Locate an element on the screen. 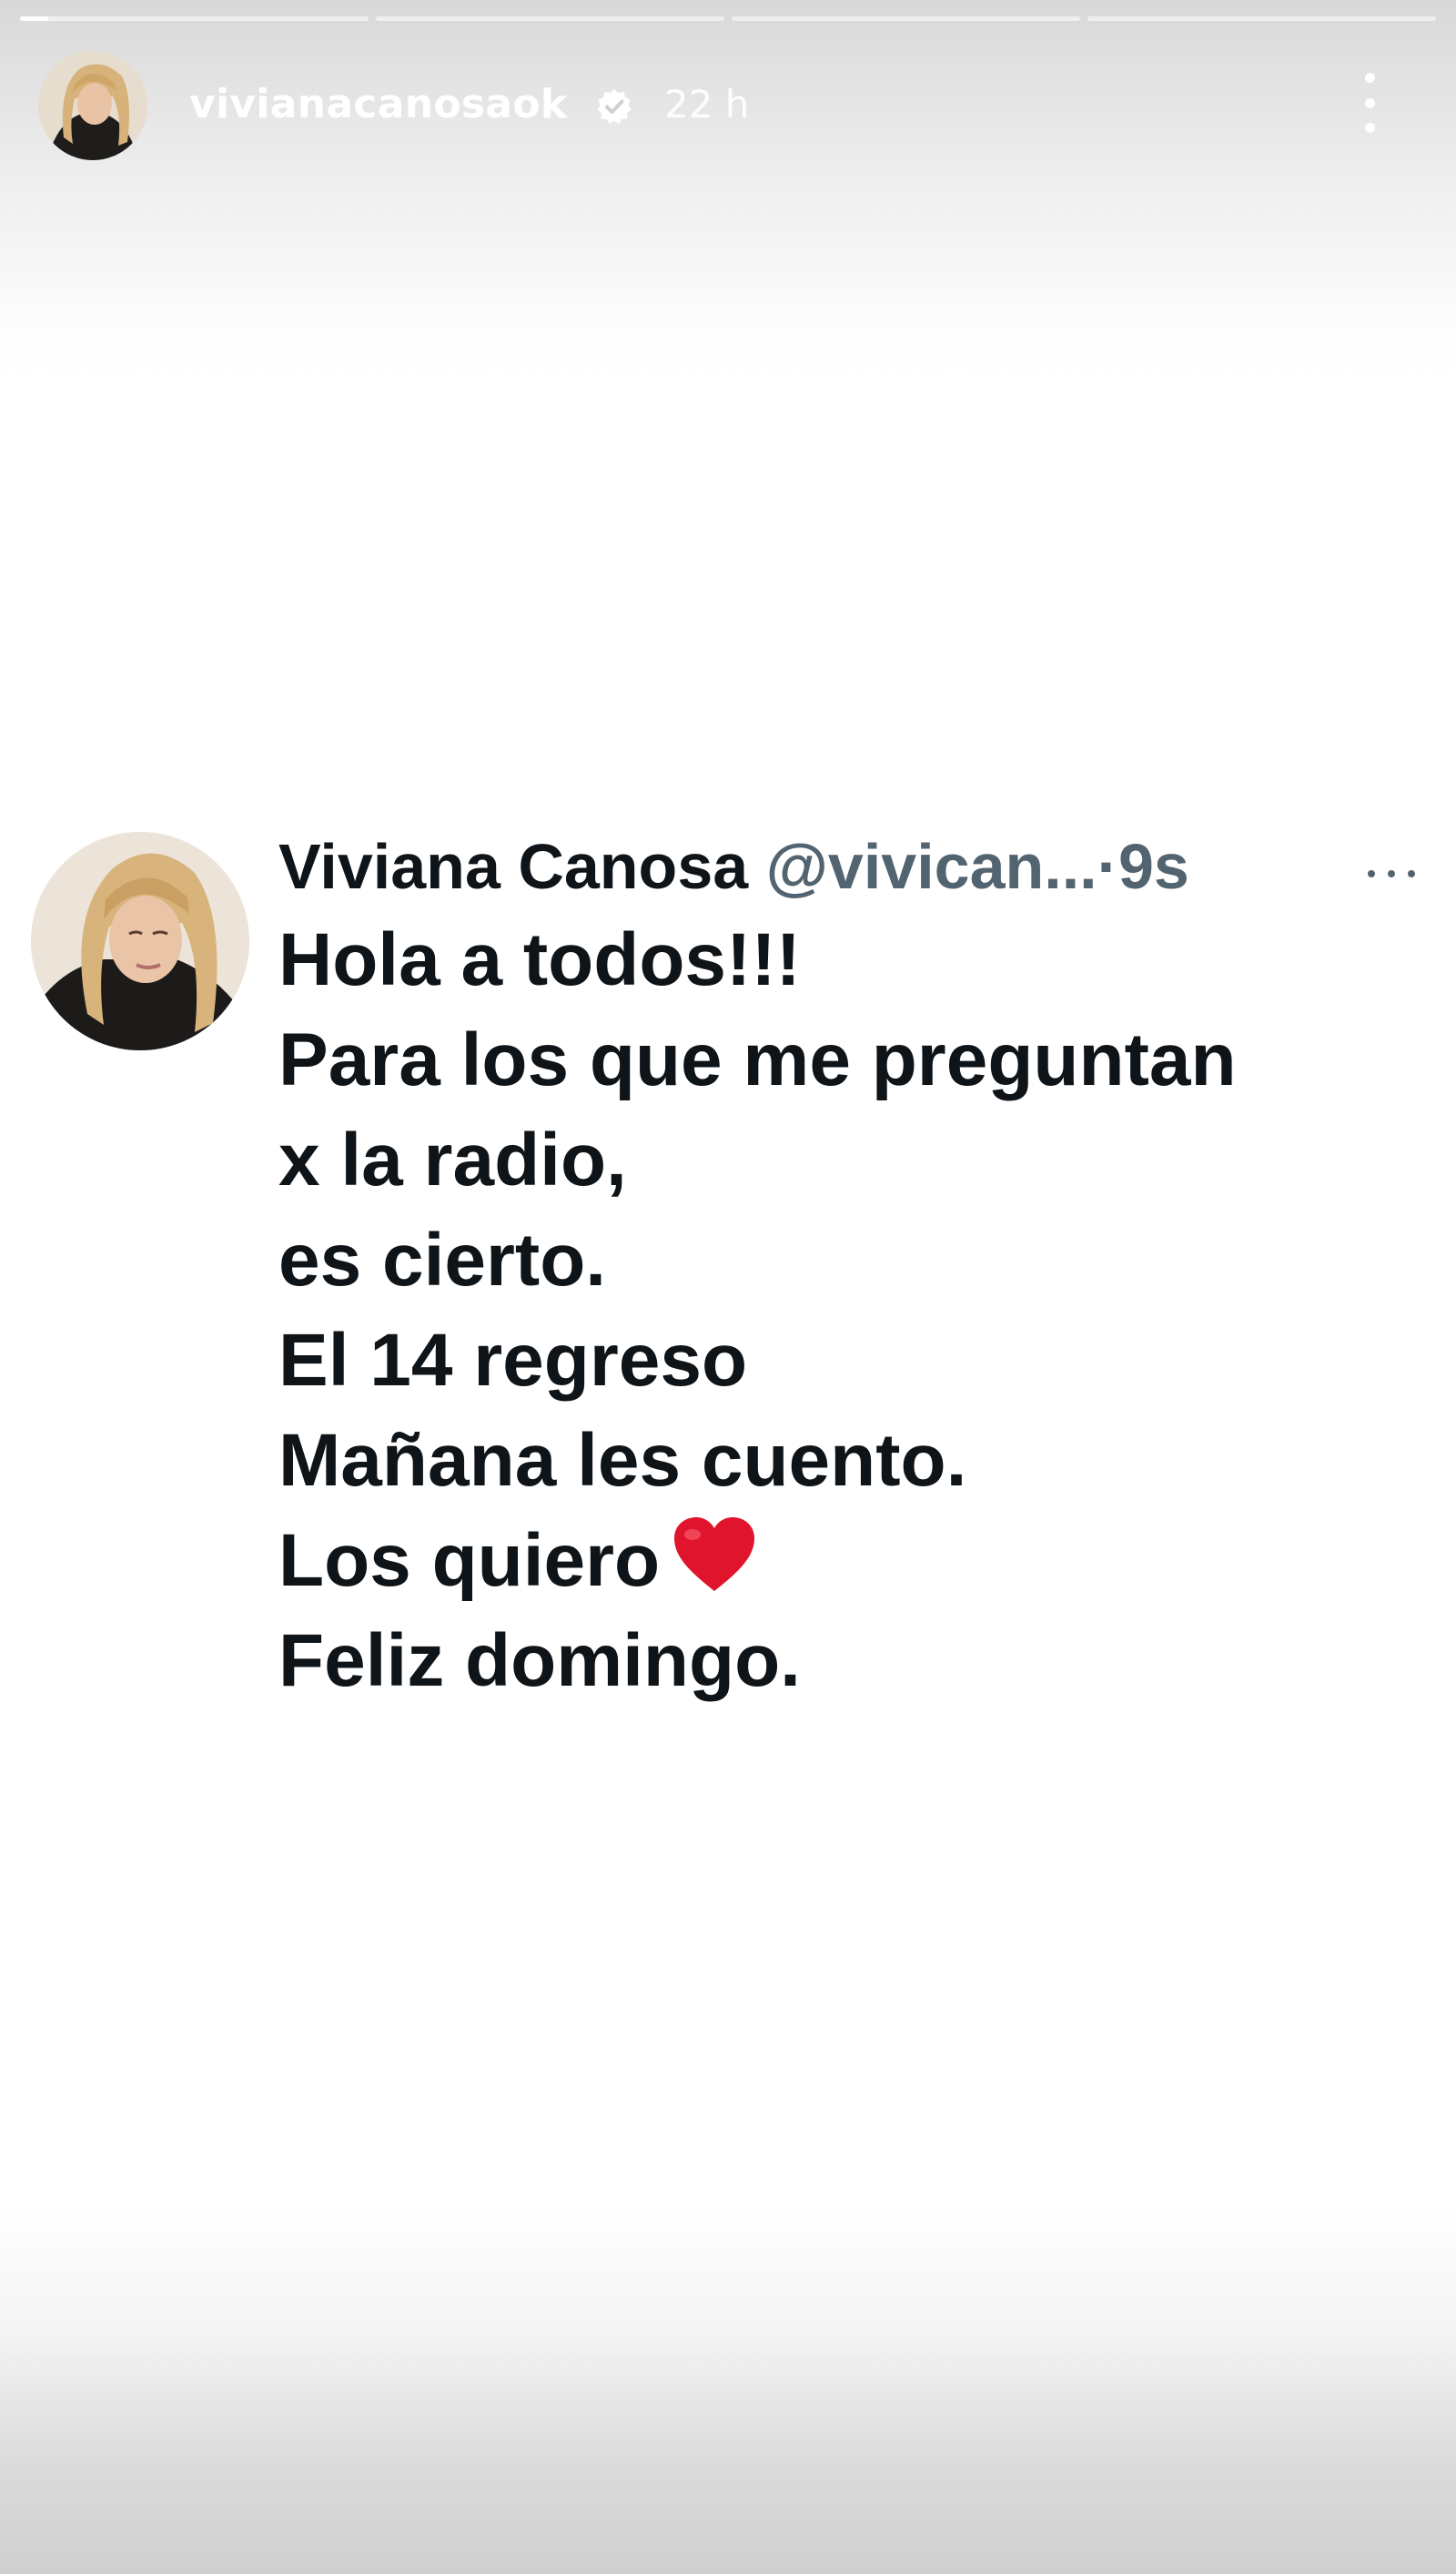  tweet-header: Viviana Canosa @vivican...·9s is located at coordinates (734, 866).